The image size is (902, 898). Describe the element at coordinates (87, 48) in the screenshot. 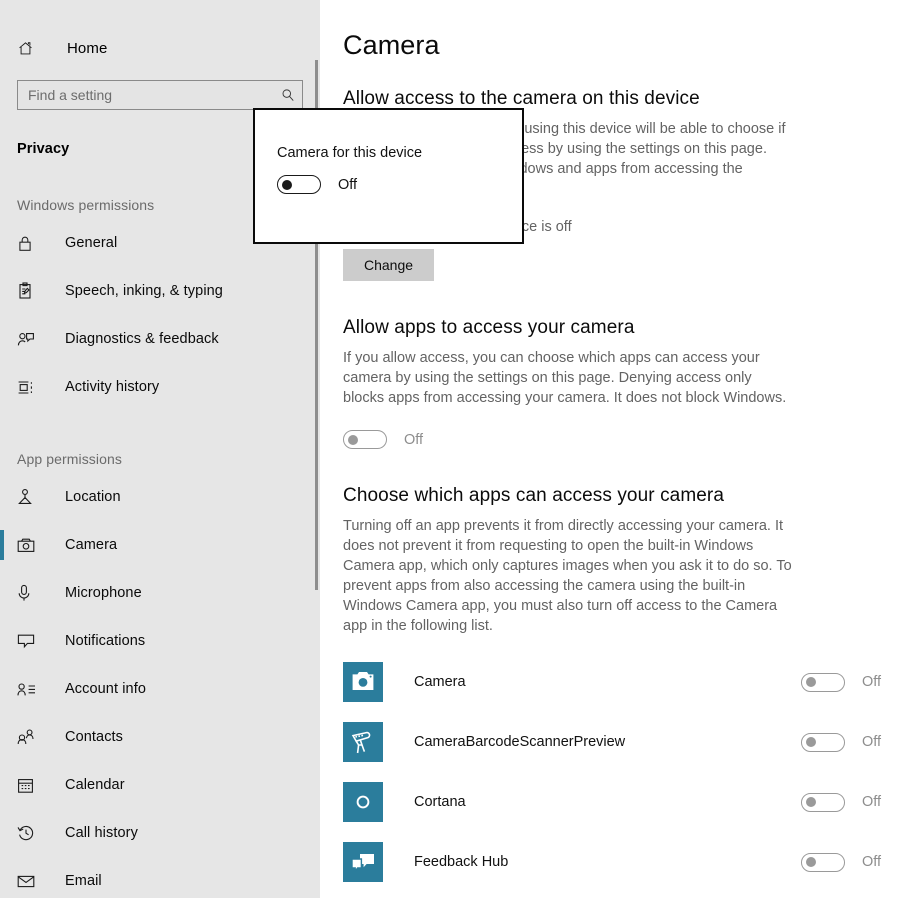

I see `sidebar-home-label: Home` at that location.